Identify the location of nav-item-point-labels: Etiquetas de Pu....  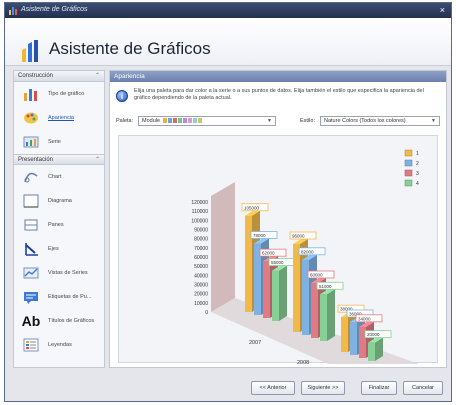
(59, 297).